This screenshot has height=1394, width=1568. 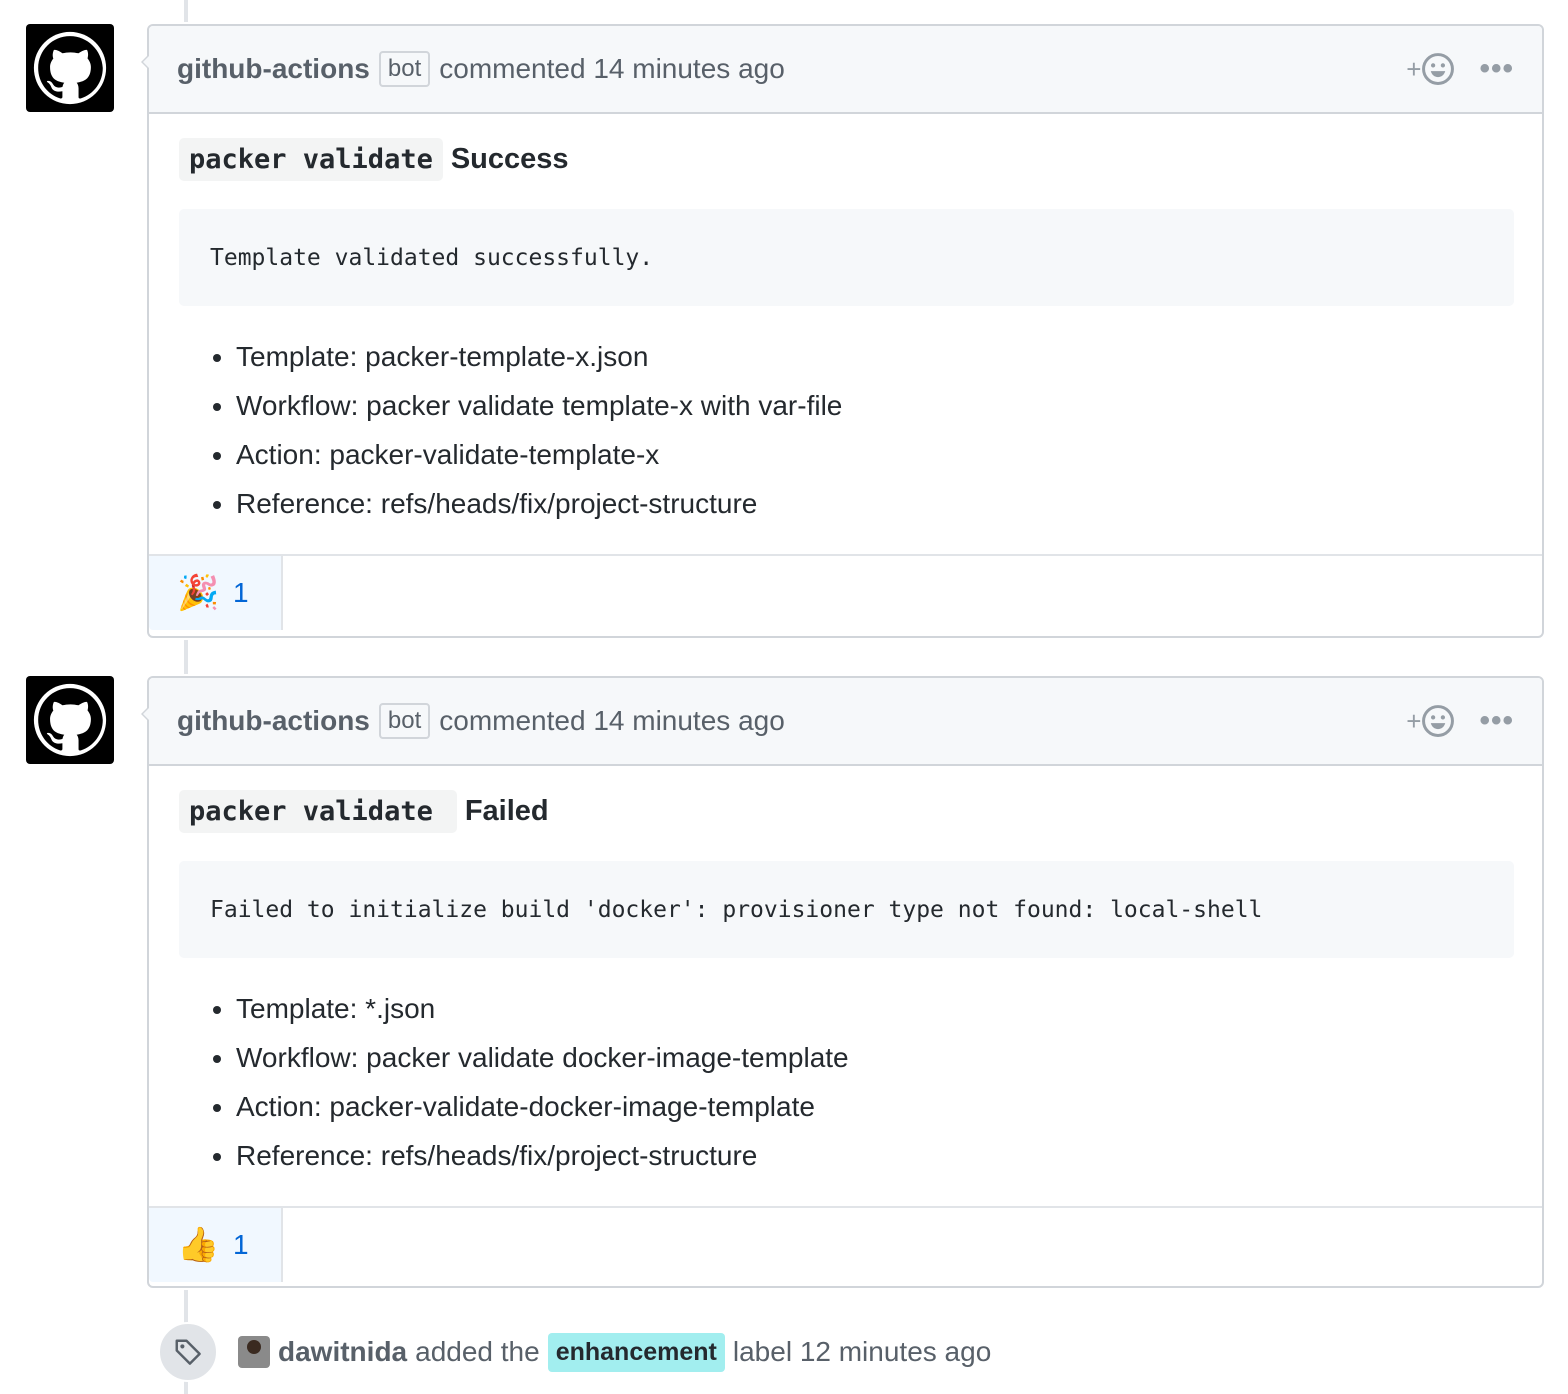 I want to click on status-line: packer validate Success, so click(x=846, y=159).